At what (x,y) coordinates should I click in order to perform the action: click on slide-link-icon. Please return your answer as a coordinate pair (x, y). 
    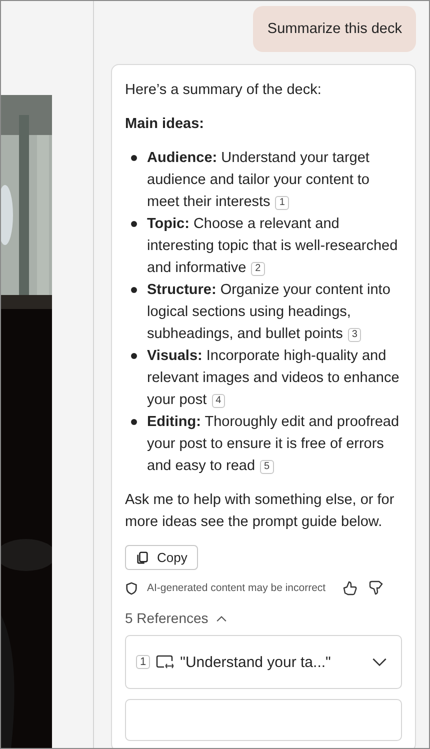
    Looking at the image, I should click on (165, 662).